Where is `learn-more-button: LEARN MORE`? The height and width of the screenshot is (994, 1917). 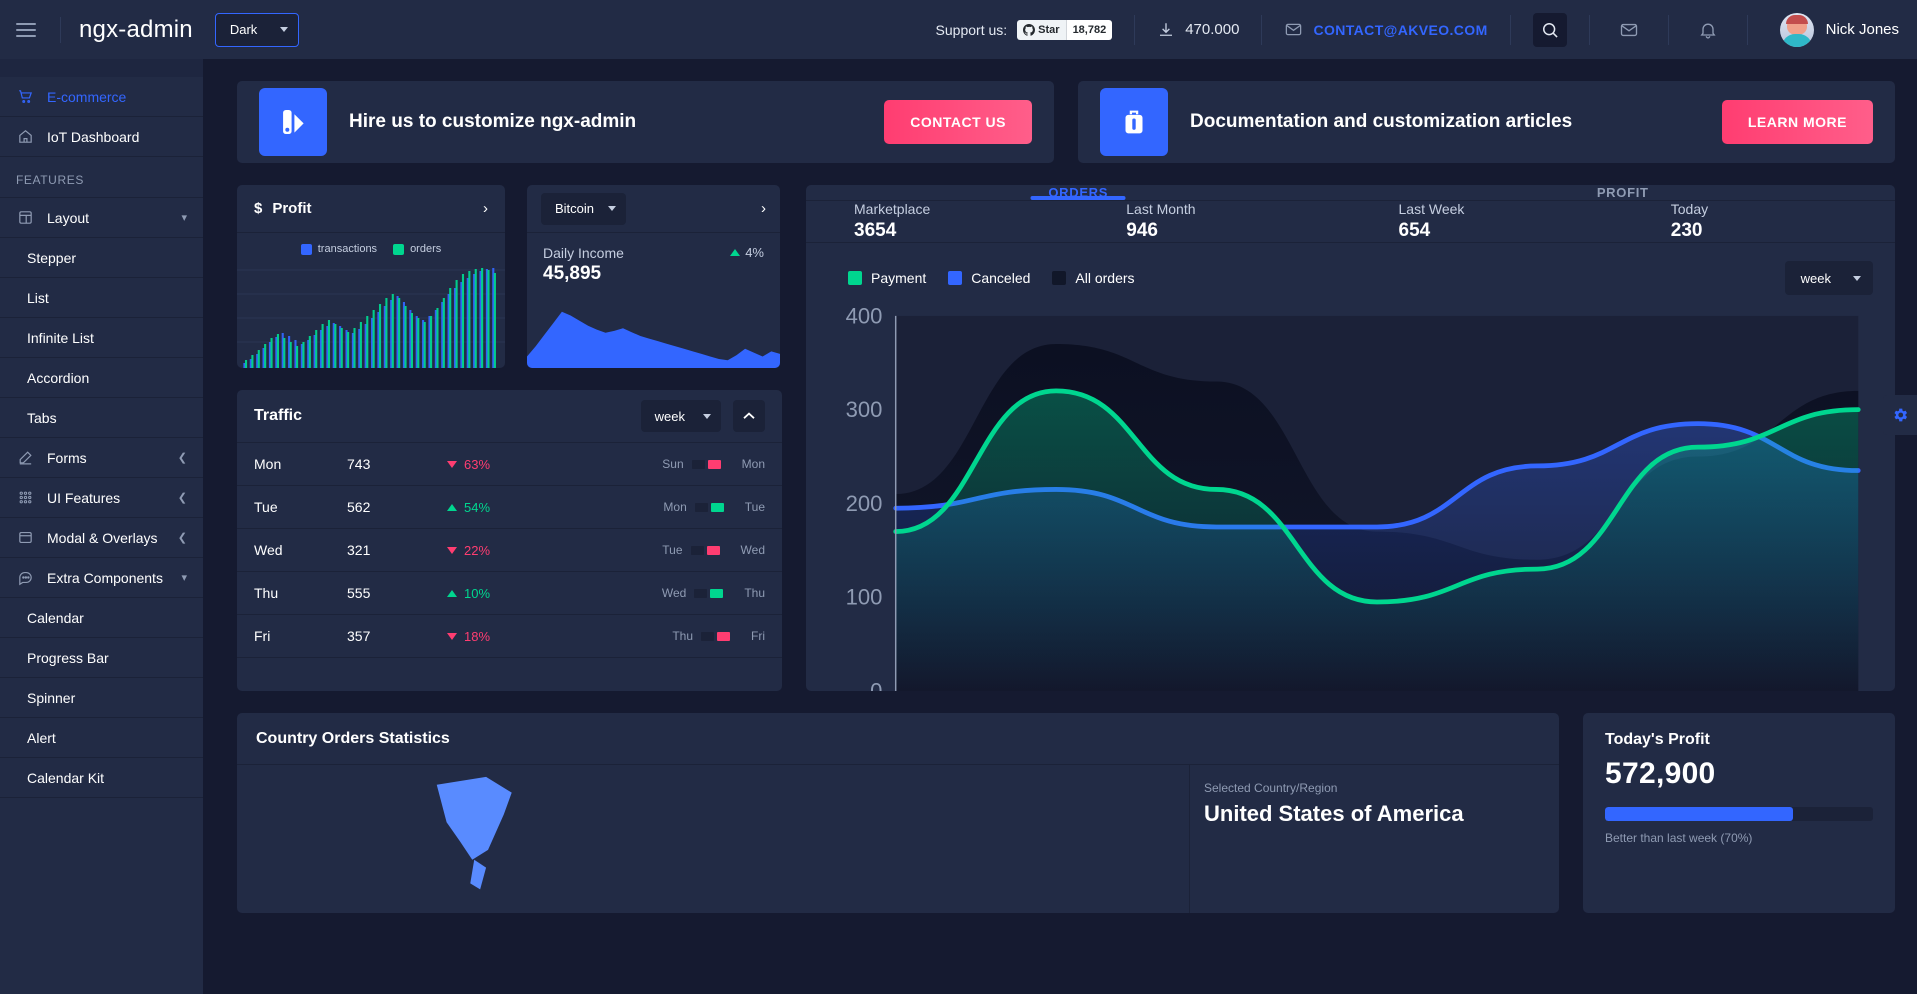
learn-more-button: LEARN MORE is located at coordinates (1797, 122).